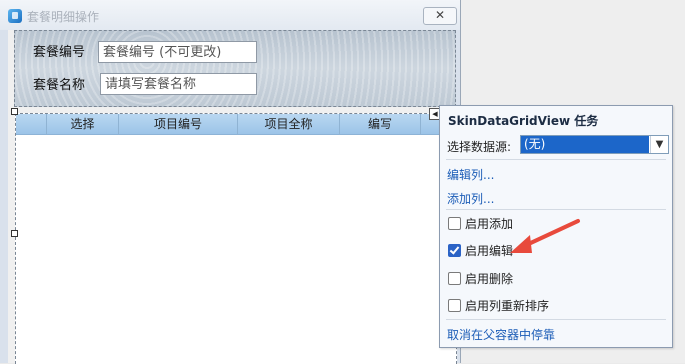 The width and height of the screenshot is (685, 364). Describe the element at coordinates (178, 84) in the screenshot. I see `package-name-input: 请填写套餐名称` at that location.